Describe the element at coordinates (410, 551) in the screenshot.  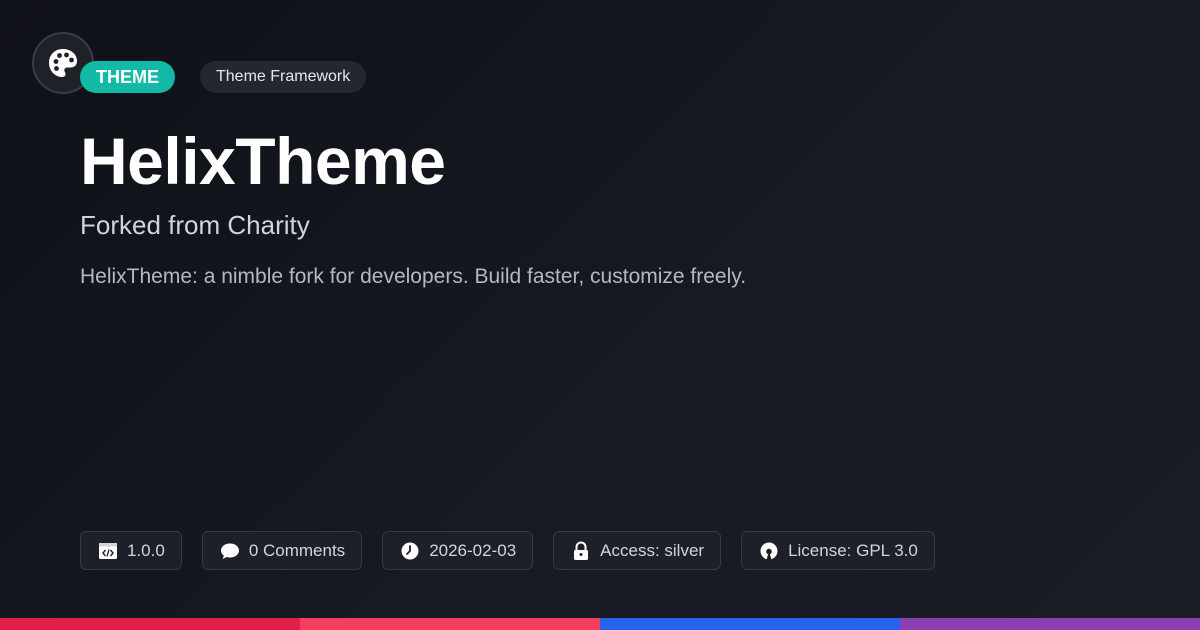
I see `clock-icon` at that location.